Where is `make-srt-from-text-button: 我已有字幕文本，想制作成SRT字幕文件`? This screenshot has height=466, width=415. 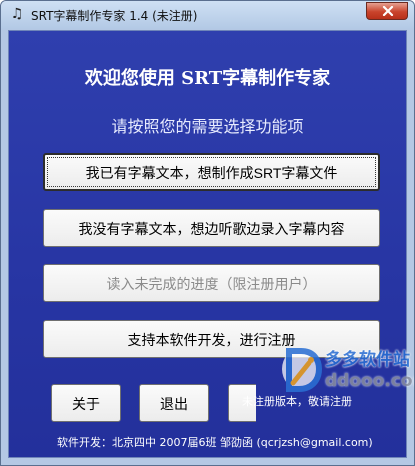
make-srt-from-text-button: 我已有字幕文本，想制作成SRT字幕文件 is located at coordinates (211, 172).